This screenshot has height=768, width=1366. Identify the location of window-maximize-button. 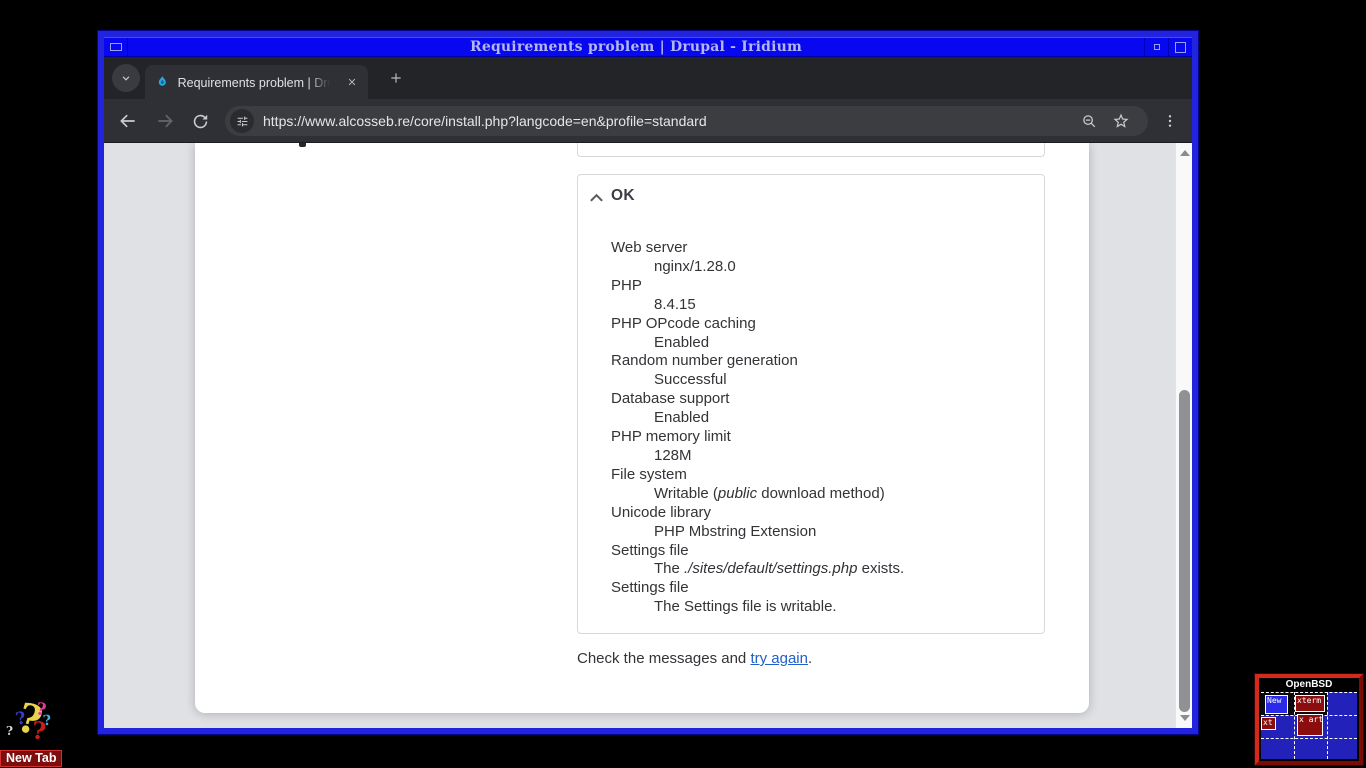
(1180, 47).